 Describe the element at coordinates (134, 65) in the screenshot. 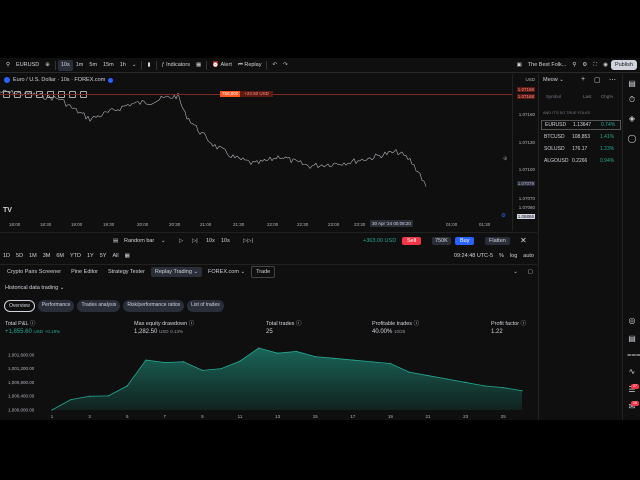

I see `interval-dropdown-icon: ⌄` at that location.